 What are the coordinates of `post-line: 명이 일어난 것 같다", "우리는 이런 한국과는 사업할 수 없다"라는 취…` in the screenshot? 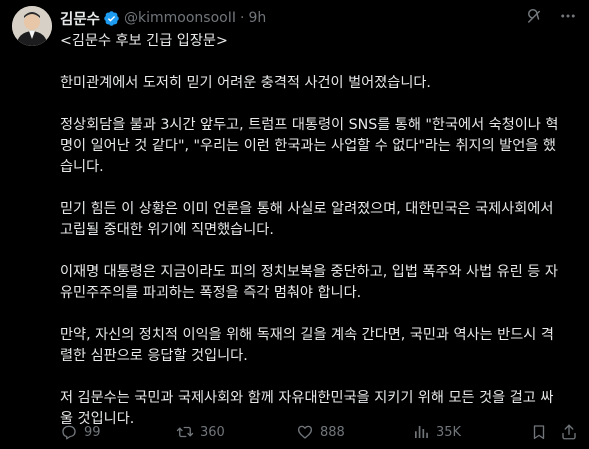 It's located at (308, 146).